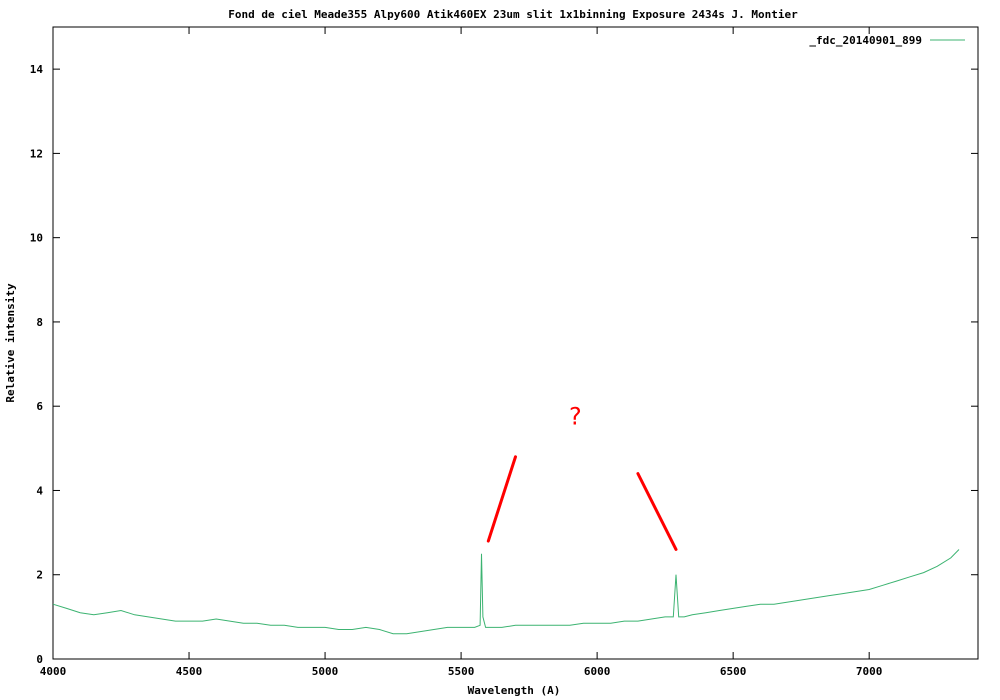 Image resolution: width=1000 pixels, height=700 pixels. I want to click on x-tick-label: 5500, so click(461, 671).